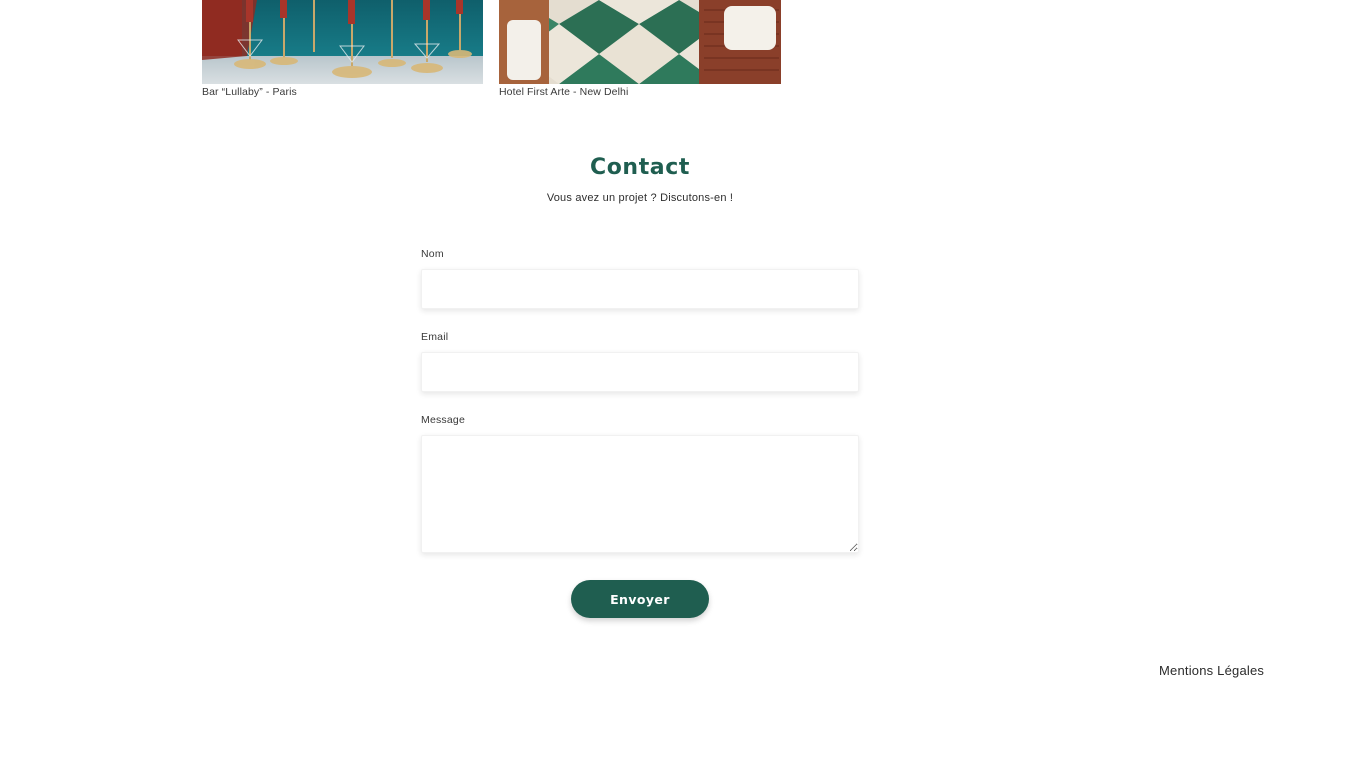 The height and width of the screenshot is (768, 1366). What do you see at coordinates (640, 167) in the screenshot?
I see `contact-title: Contact` at bounding box center [640, 167].